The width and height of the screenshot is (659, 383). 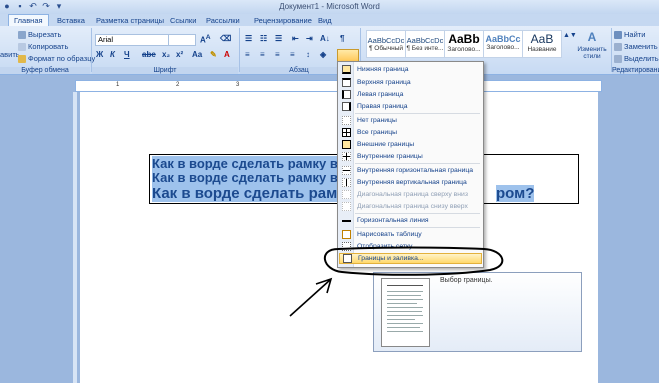 I want to click on annotation-overlay, so click(x=396, y=281).